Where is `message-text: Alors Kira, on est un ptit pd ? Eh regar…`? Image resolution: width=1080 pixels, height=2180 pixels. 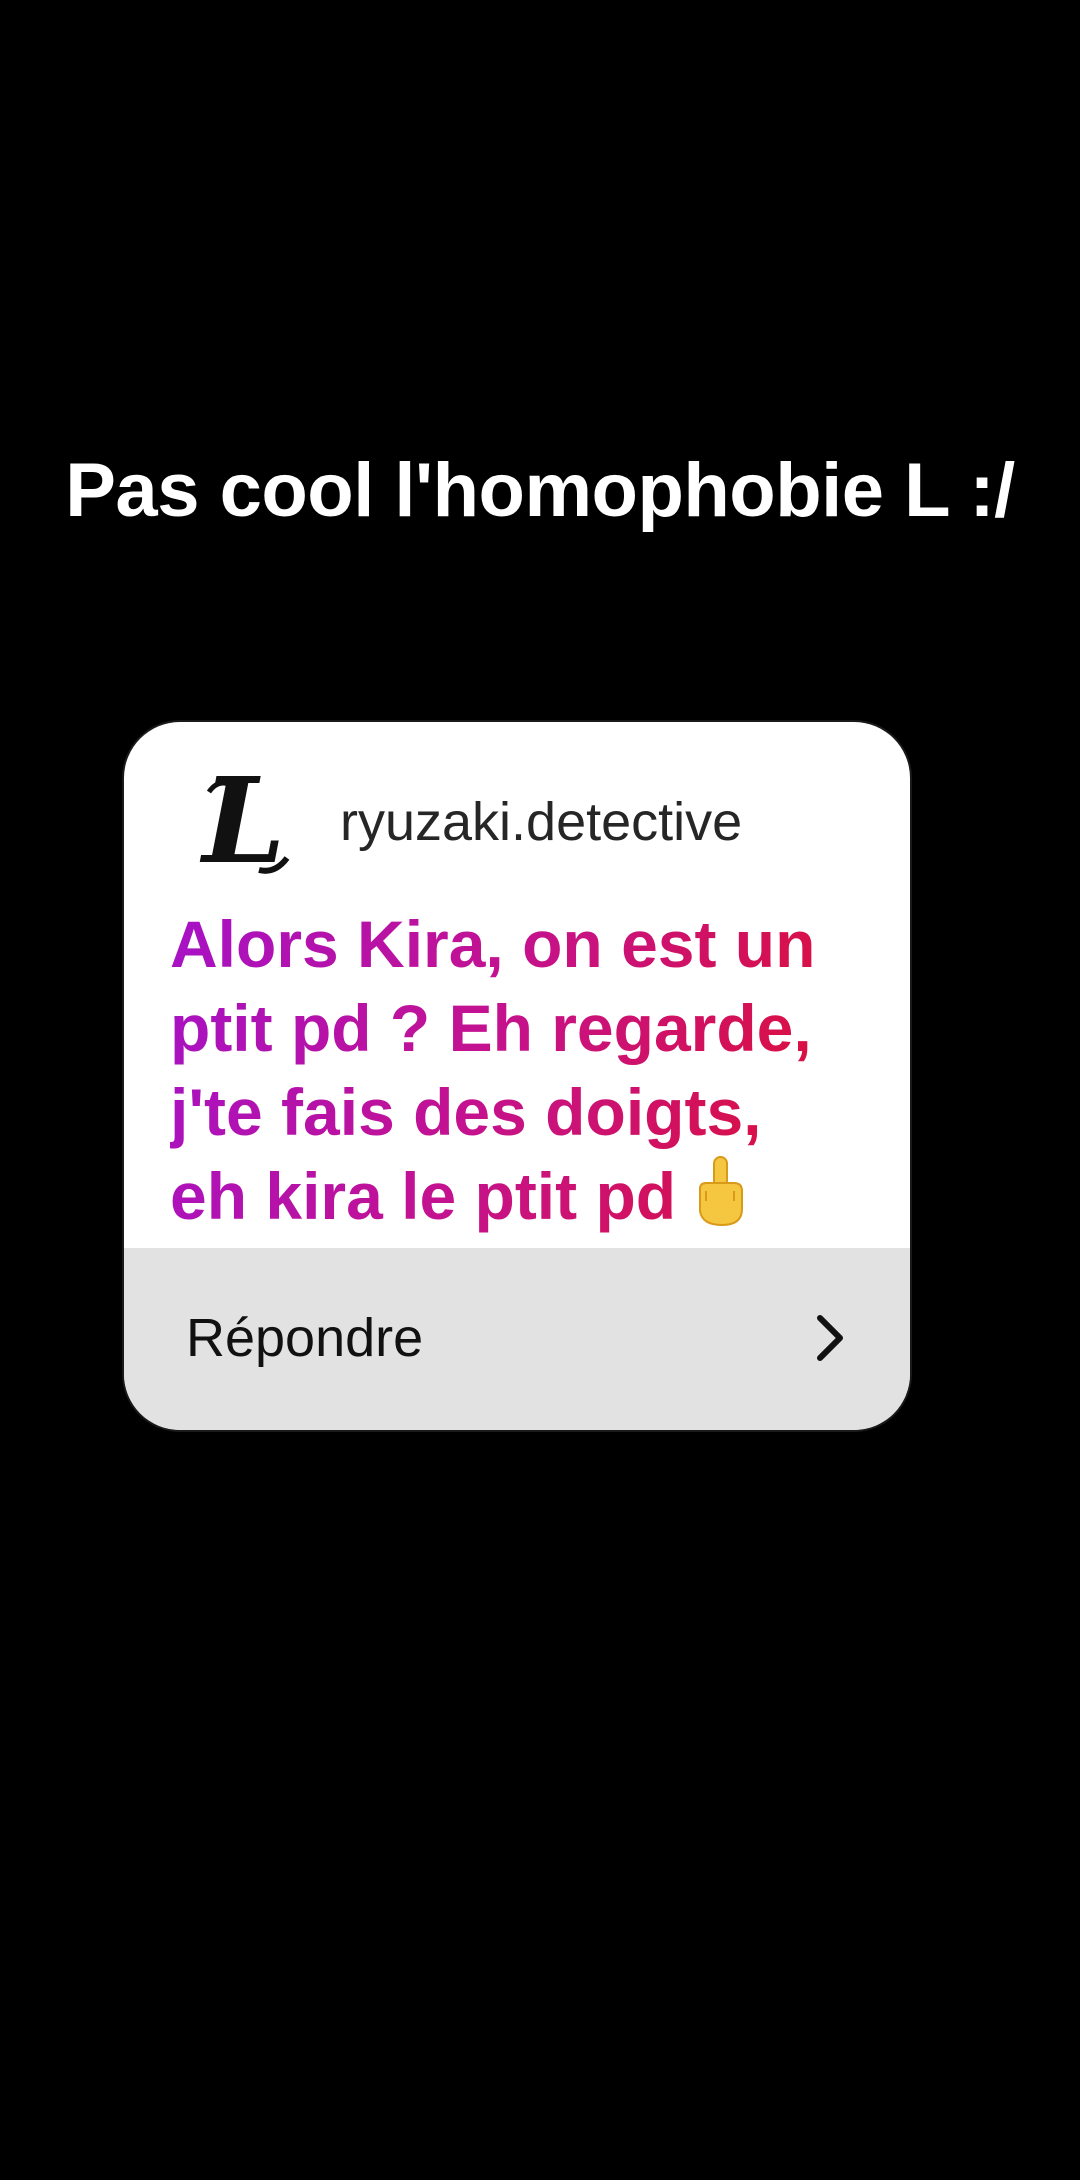
message-text: Alors Kira, on est un ptit pd ? Eh regar… is located at coordinates (520, 1070).